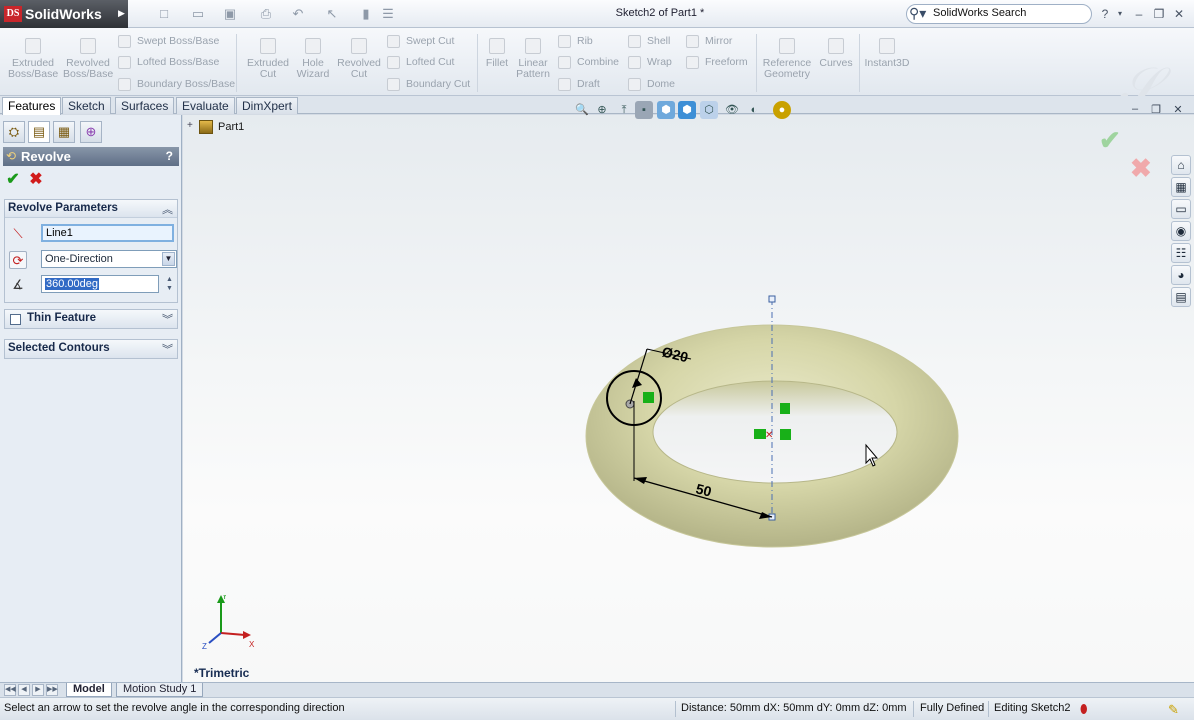 The width and height of the screenshot is (1194, 720). What do you see at coordinates (598, 62) in the screenshot?
I see `tool-label: Combine` at bounding box center [598, 62].